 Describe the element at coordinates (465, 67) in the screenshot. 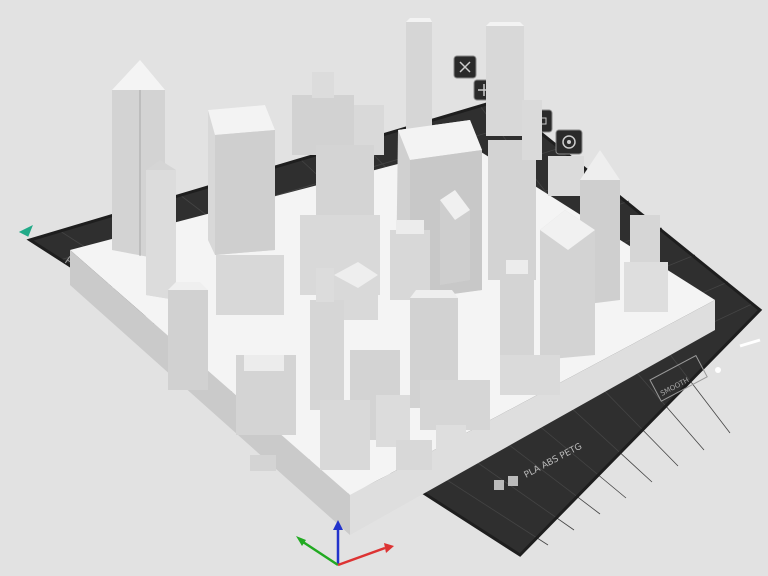

I see `close-icon` at that location.